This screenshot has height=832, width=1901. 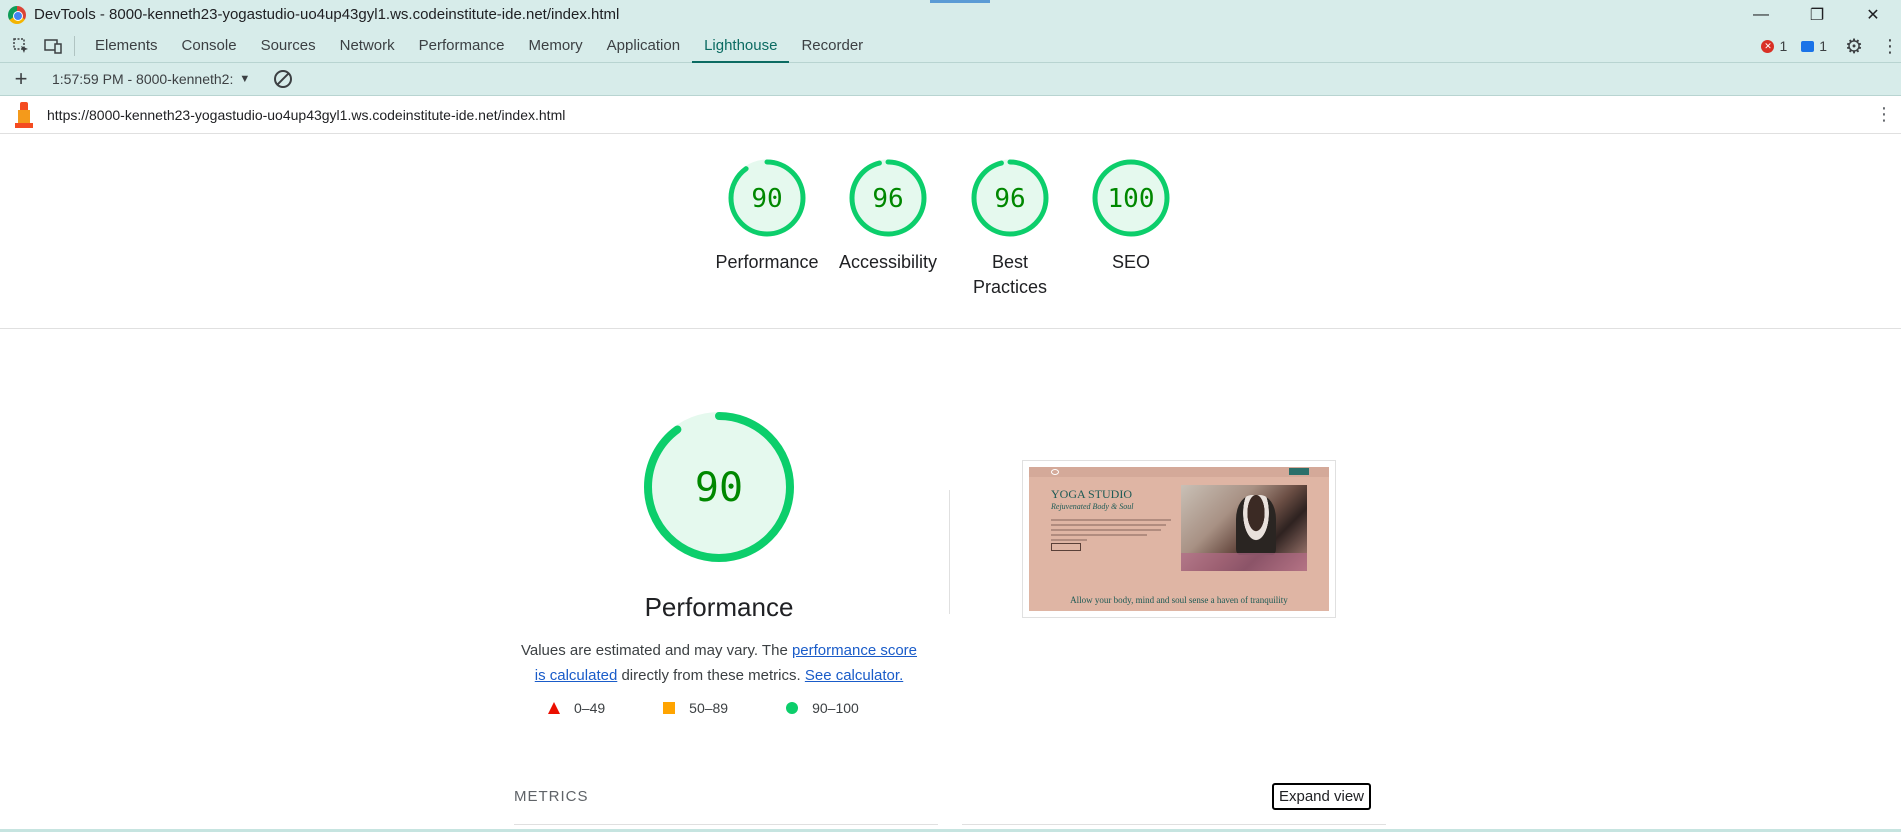 What do you see at coordinates (1768, 46) in the screenshot?
I see `error-icon: ✕` at bounding box center [1768, 46].